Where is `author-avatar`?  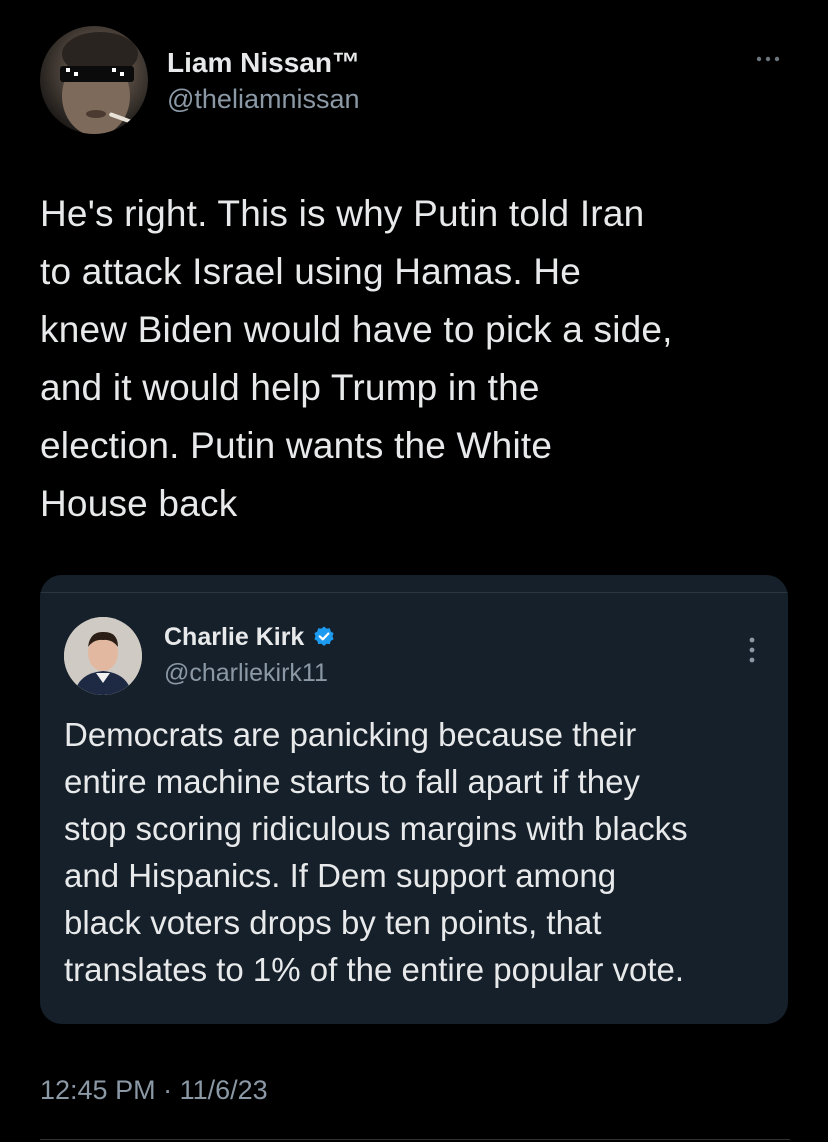 author-avatar is located at coordinates (94, 80).